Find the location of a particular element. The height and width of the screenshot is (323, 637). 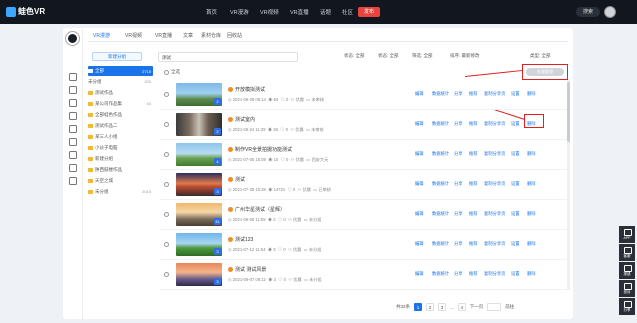

folder-item: 陕西鼓楼作品 is located at coordinates (120, 169).